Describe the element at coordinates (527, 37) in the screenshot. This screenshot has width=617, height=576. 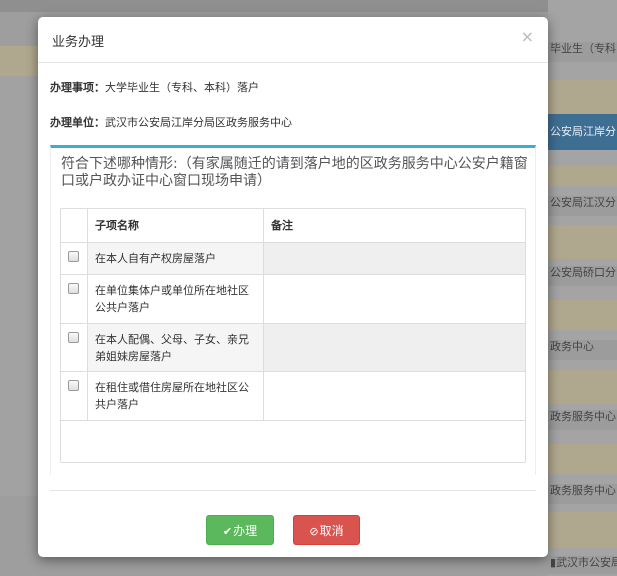
I see `close-icon: ×` at that location.